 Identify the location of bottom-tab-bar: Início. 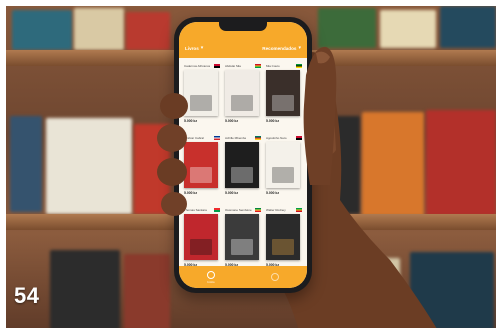
(243, 277).